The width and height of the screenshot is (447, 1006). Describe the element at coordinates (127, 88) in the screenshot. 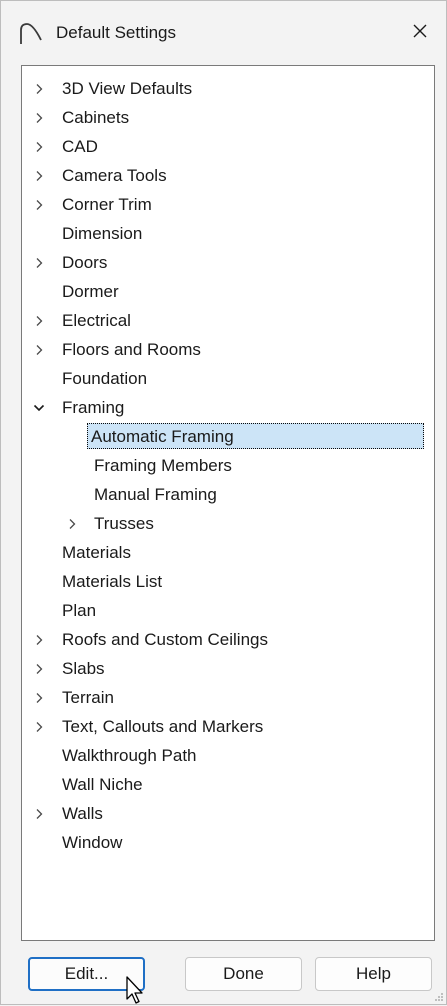

I see `tree-item-label: 3D View Defaults` at that location.